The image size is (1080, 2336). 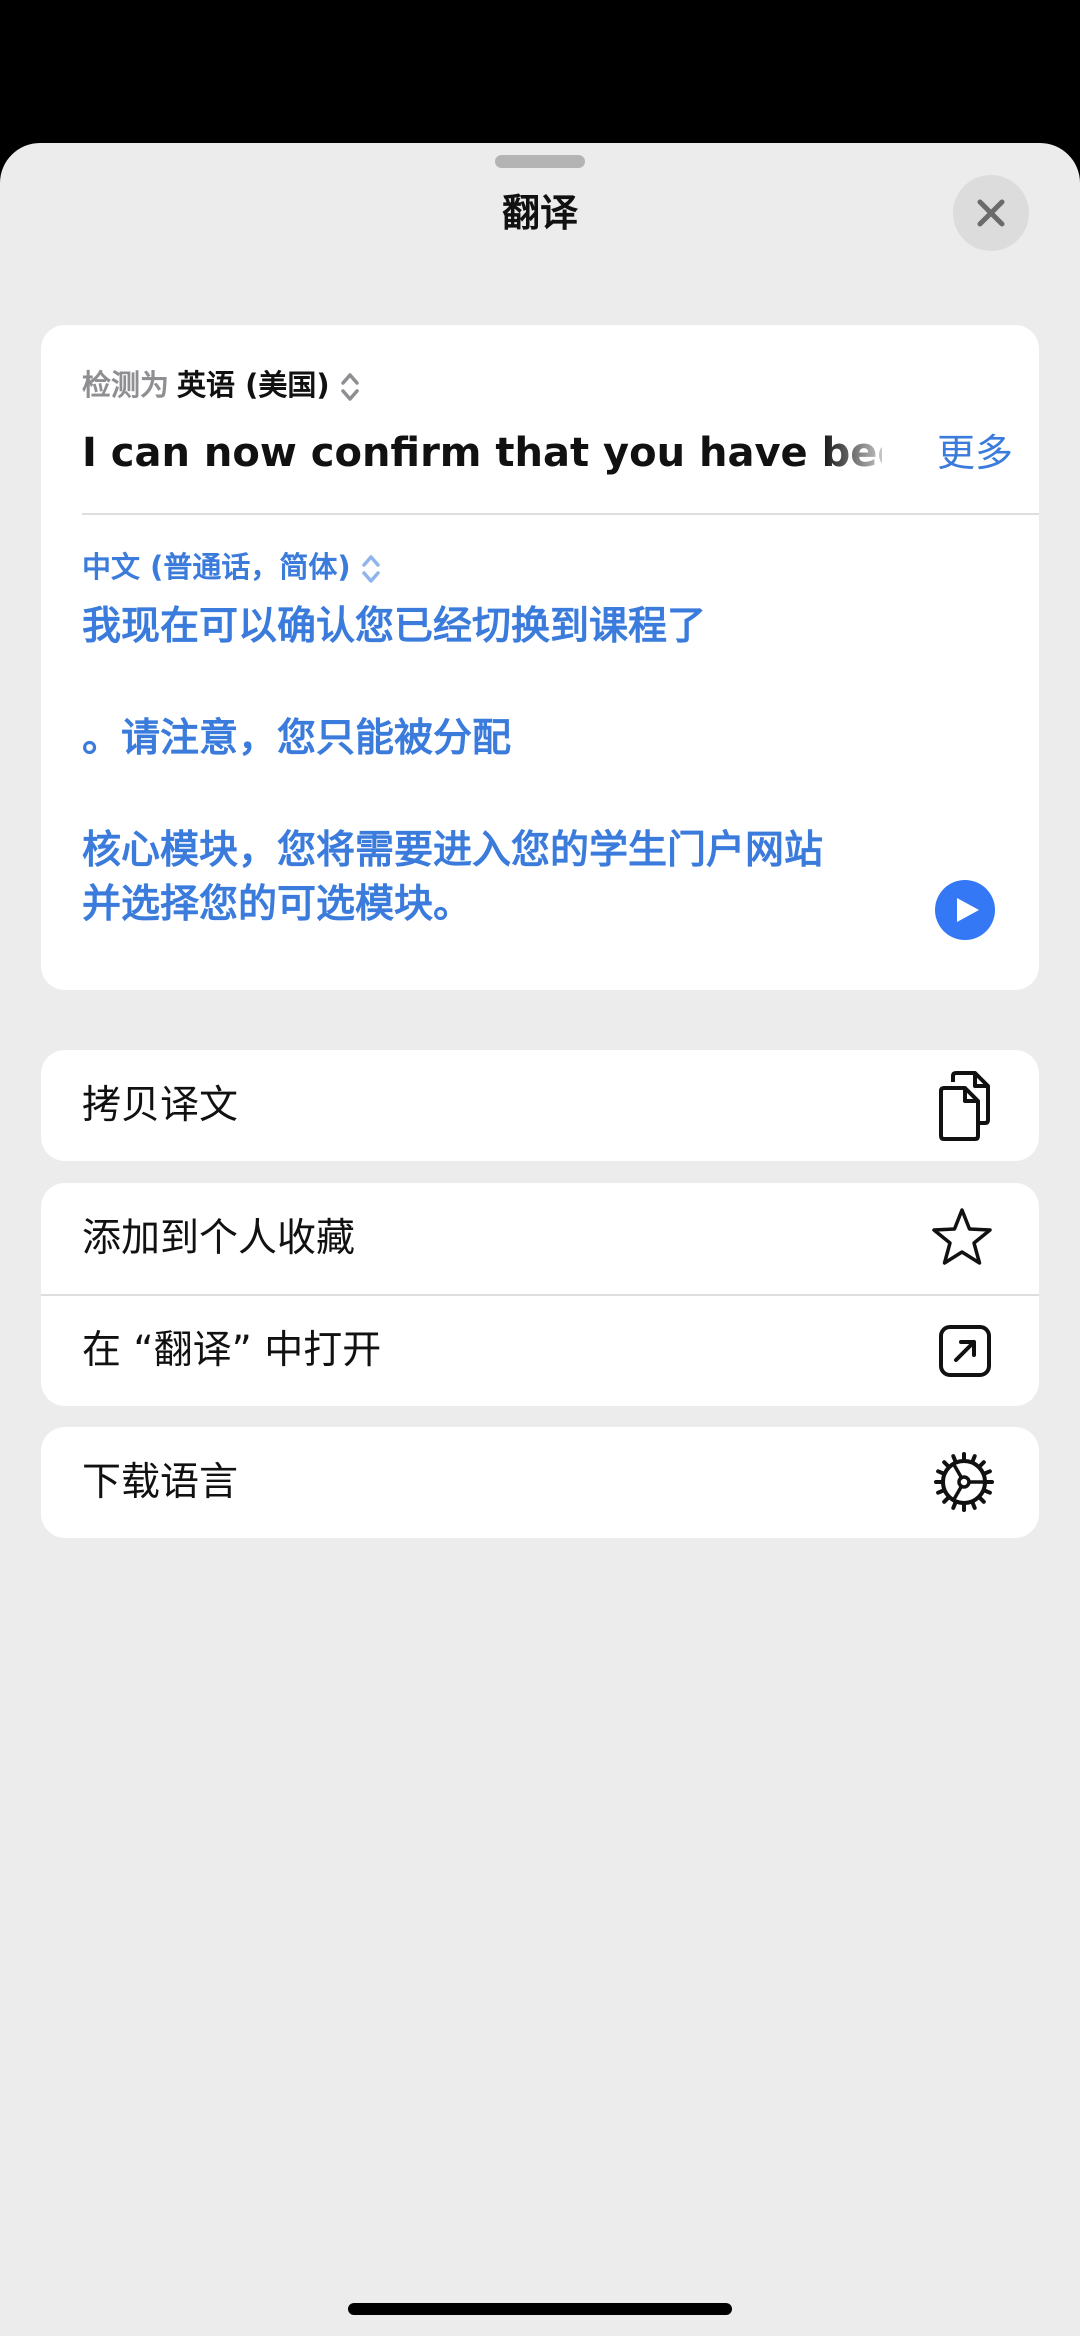 I want to click on target-language-selector: 中文 (普通话，简体), so click(x=231, y=567).